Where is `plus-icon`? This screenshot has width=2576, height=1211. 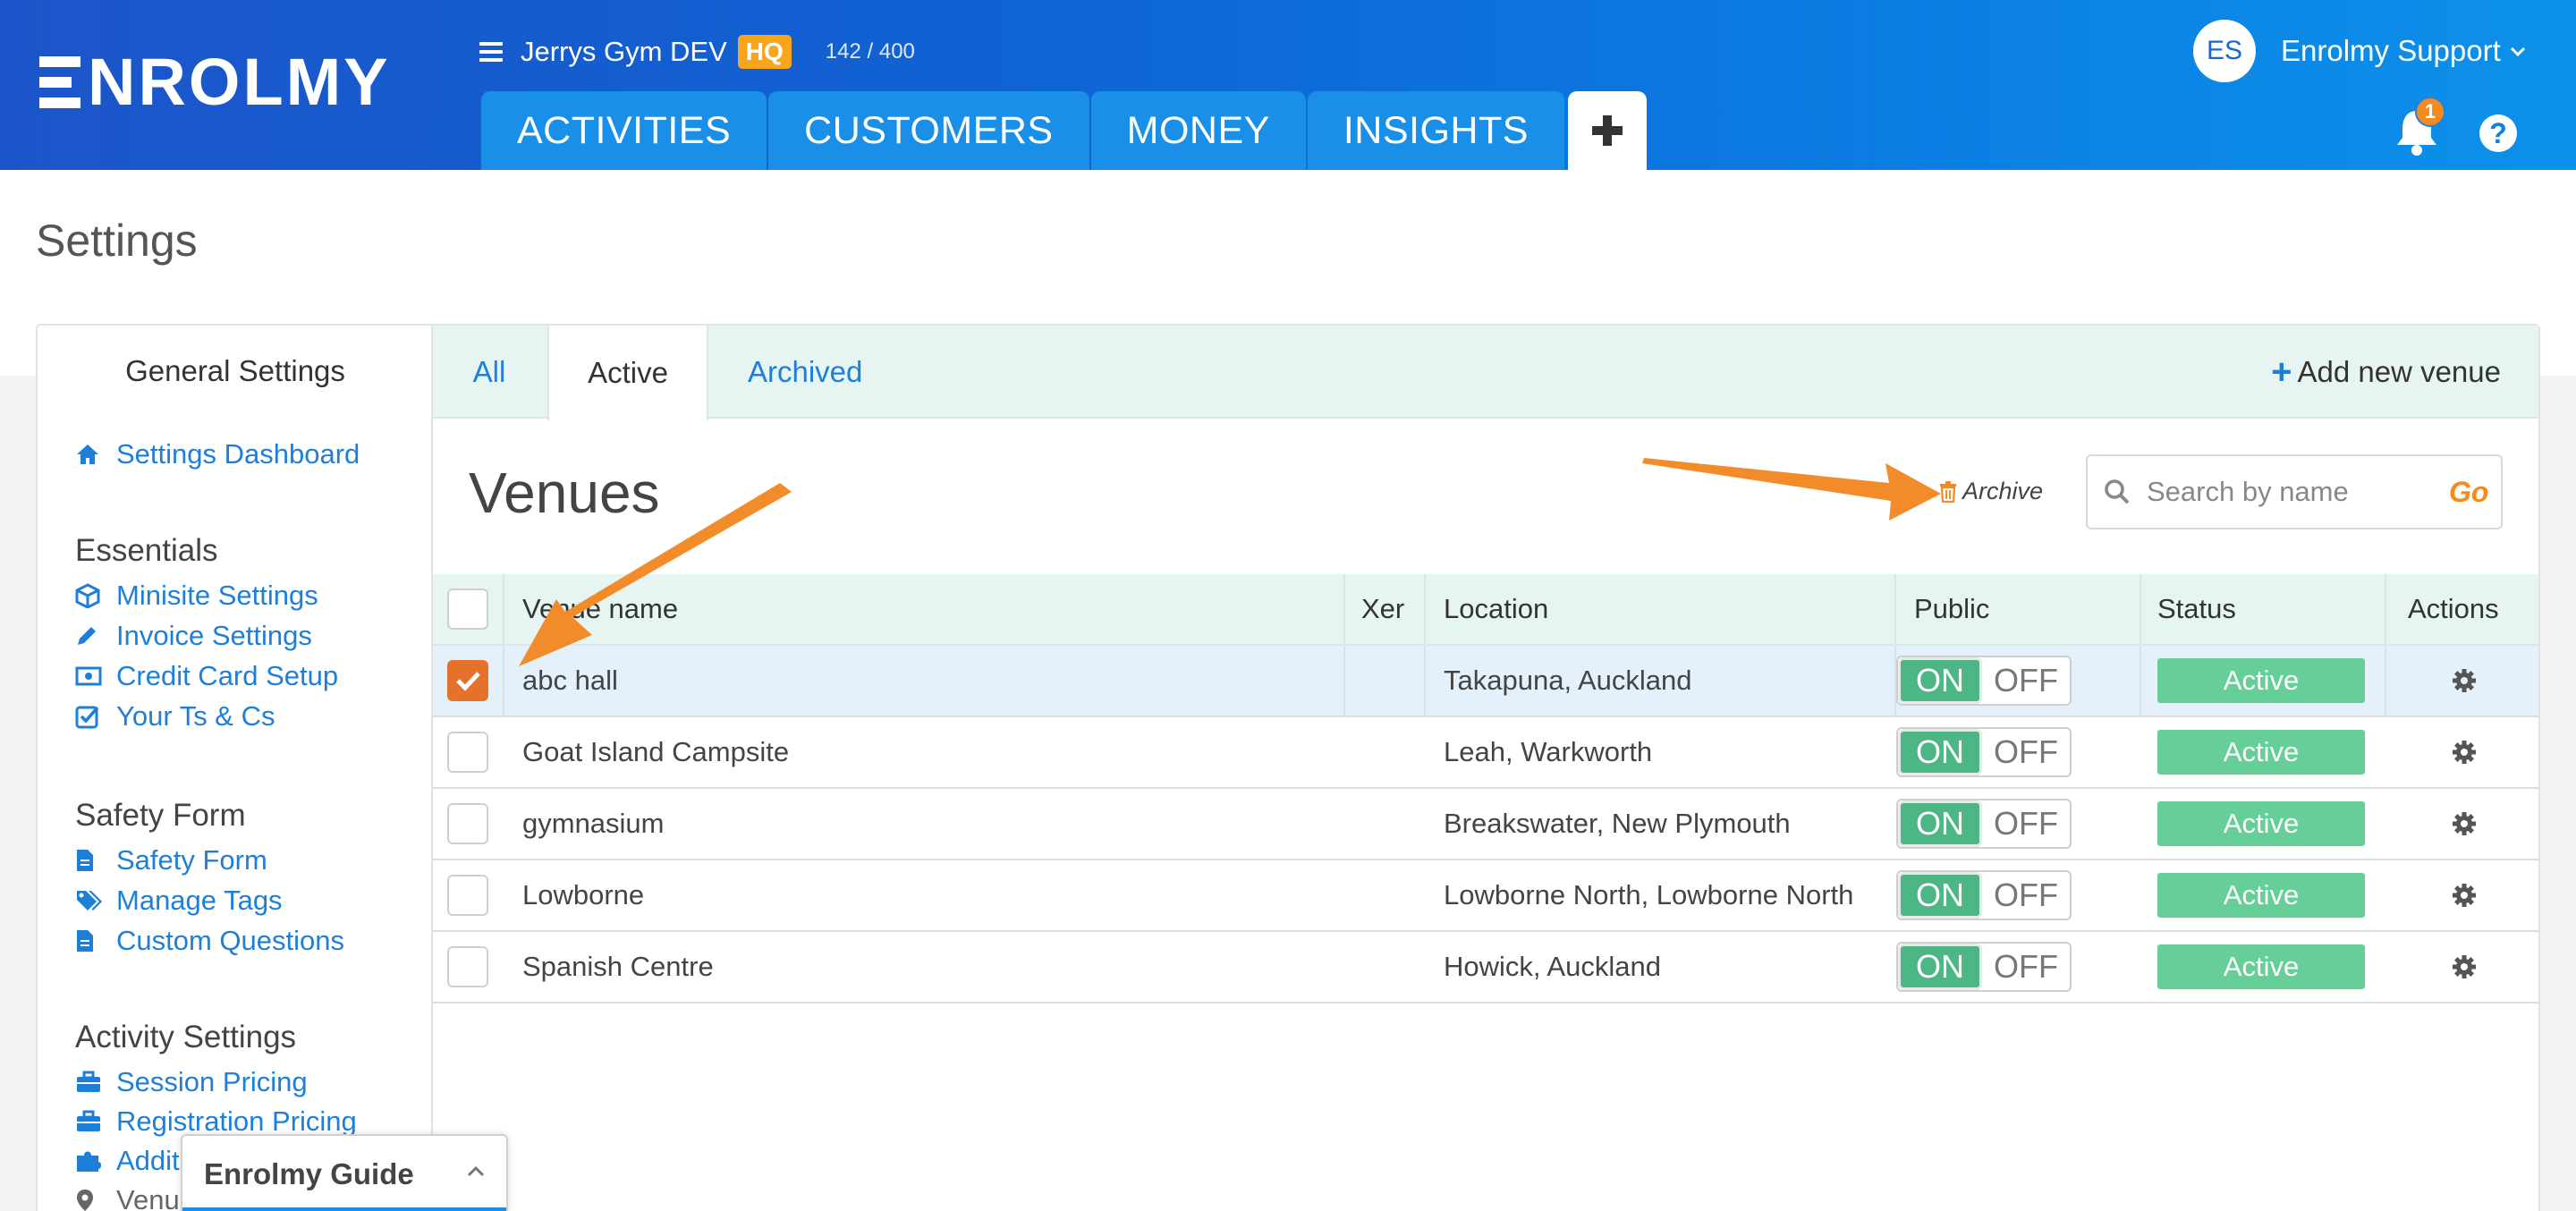 plus-icon is located at coordinates (1607, 130).